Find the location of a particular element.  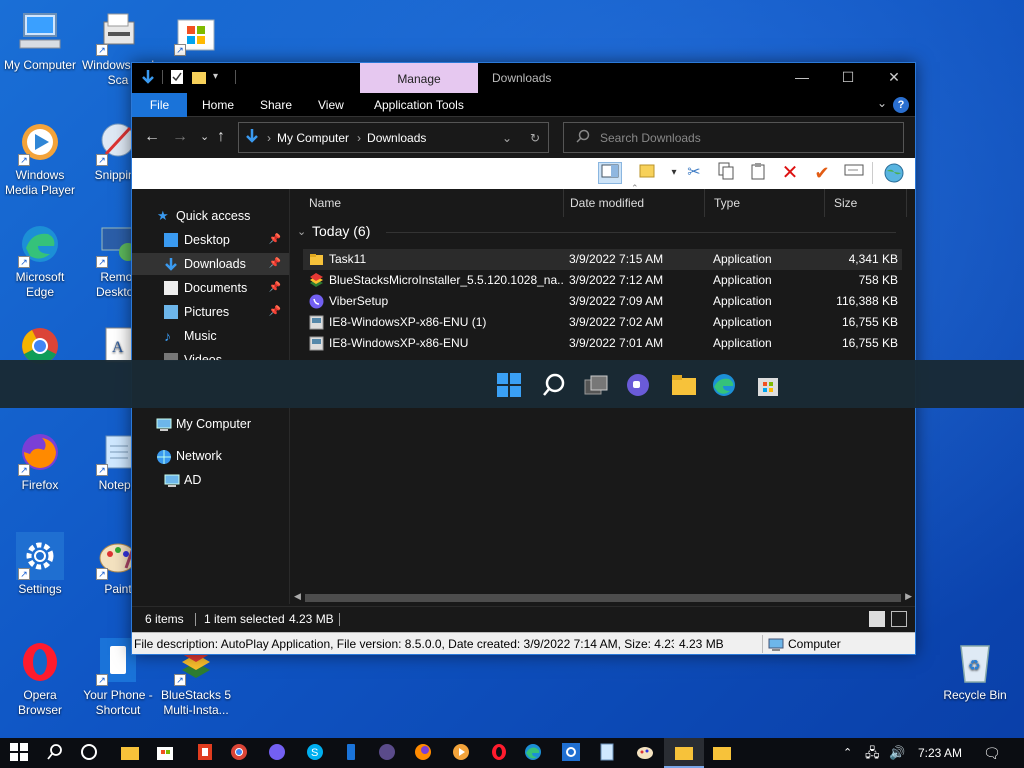

refresh-icon: ↻ is located at coordinates (535, 138).